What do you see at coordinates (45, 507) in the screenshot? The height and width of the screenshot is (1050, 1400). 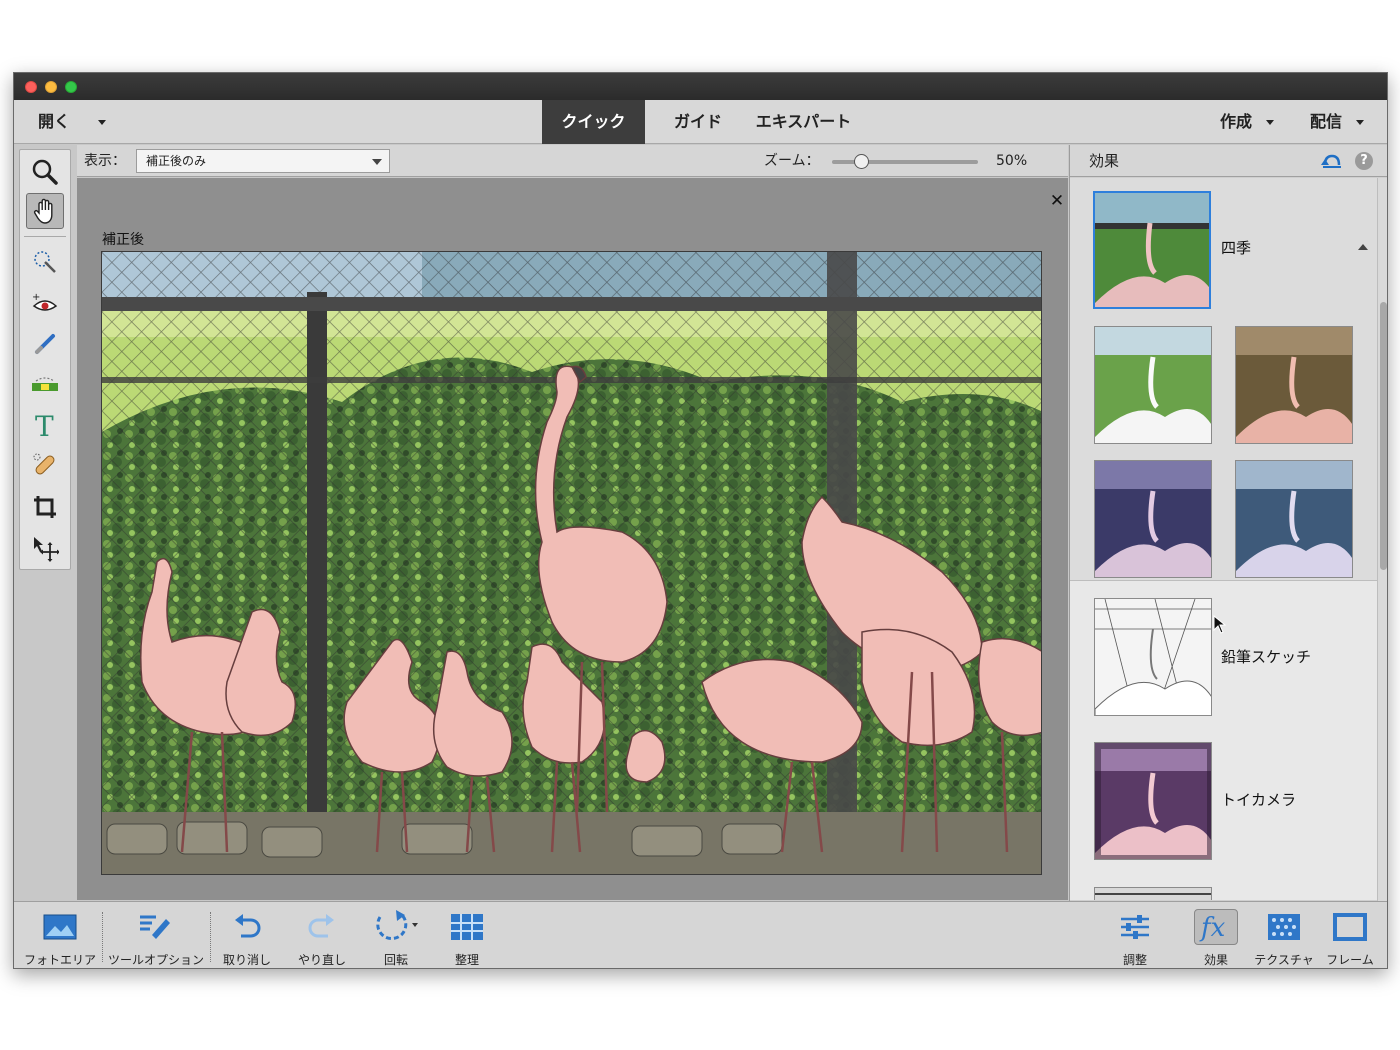 I see `crop-tool` at bounding box center [45, 507].